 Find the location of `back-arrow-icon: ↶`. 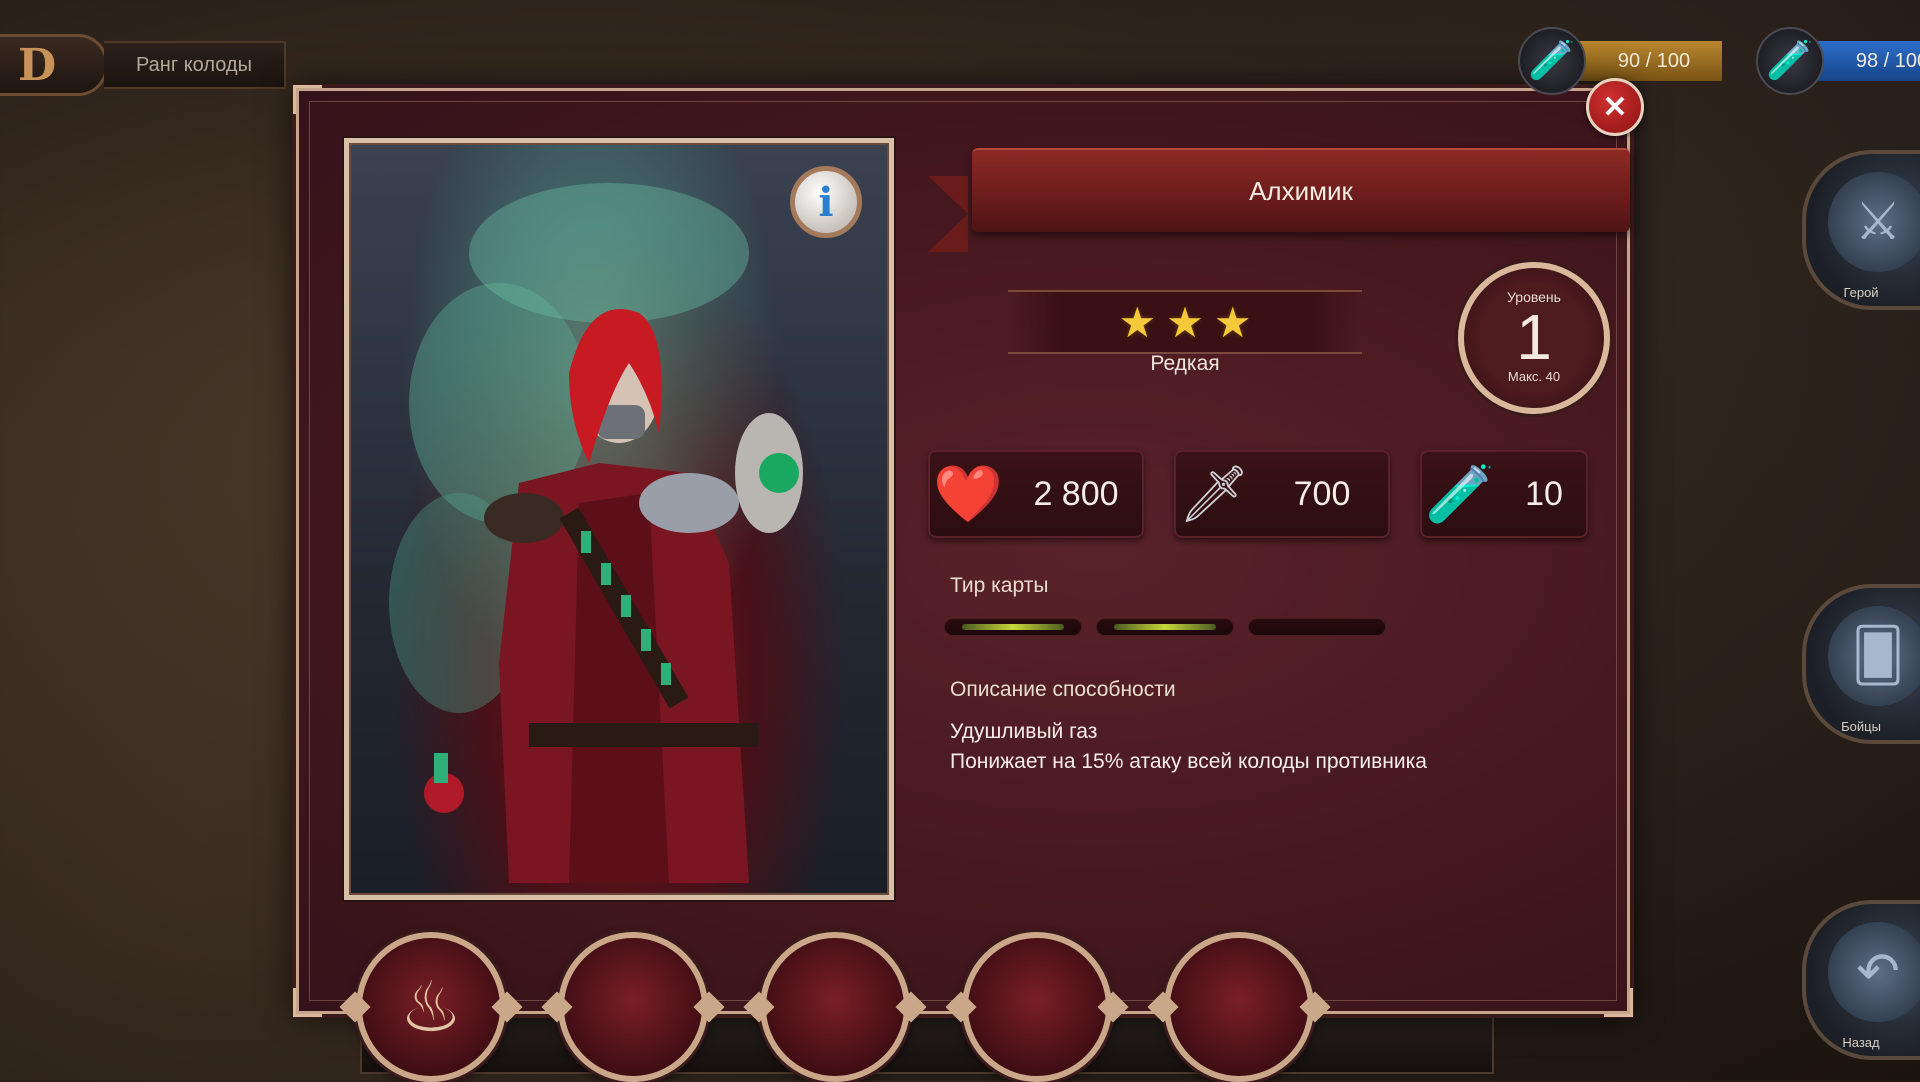

back-arrow-icon: ↶ is located at coordinates (1874, 972).